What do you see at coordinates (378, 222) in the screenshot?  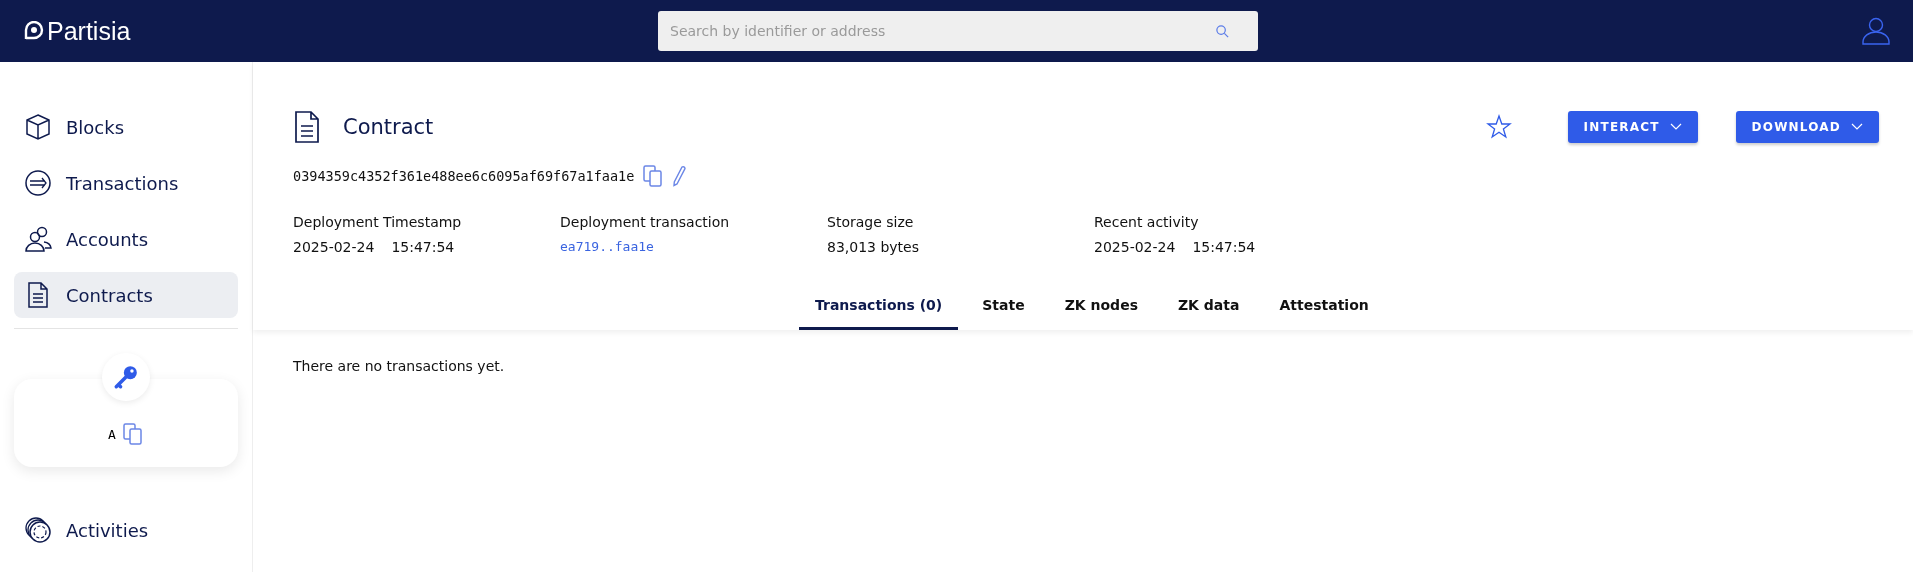 I see `info-label: Deployment Timestamp` at bounding box center [378, 222].